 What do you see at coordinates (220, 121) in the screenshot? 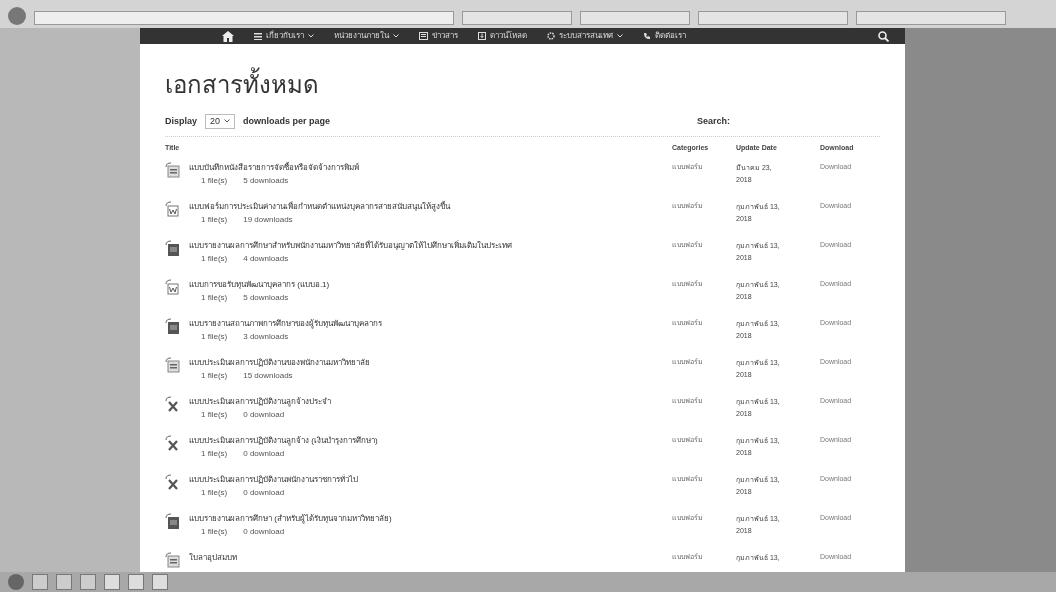
I see `page-size-select: 20` at bounding box center [220, 121].